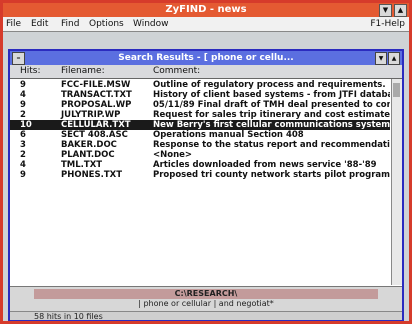 The height and width of the screenshot is (324, 412). What do you see at coordinates (228, 135) in the screenshot?
I see `cell-comment: Operations manual Section 408` at bounding box center [228, 135].